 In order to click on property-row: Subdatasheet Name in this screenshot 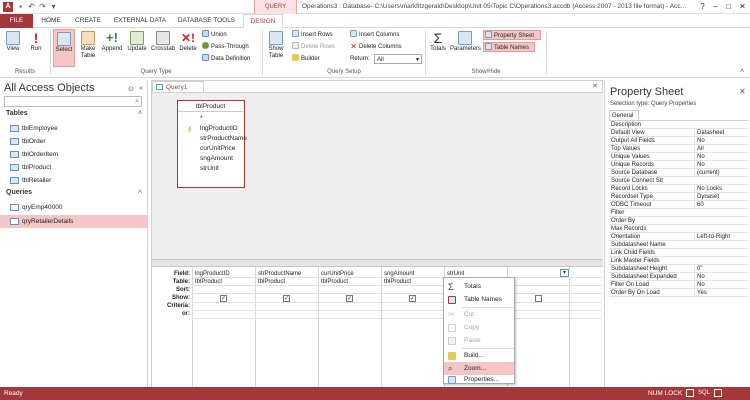, I will do `click(678, 245)`.